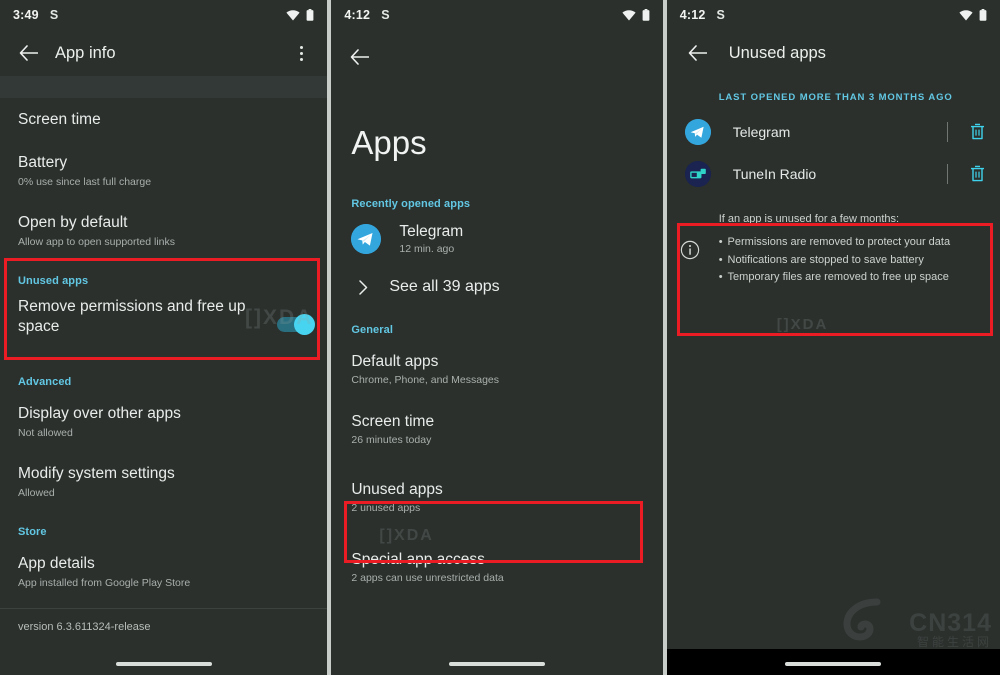 Image resolution: width=1000 pixels, height=675 pixels. I want to click on see-all-apps-label: See all 39 apps, so click(444, 286).